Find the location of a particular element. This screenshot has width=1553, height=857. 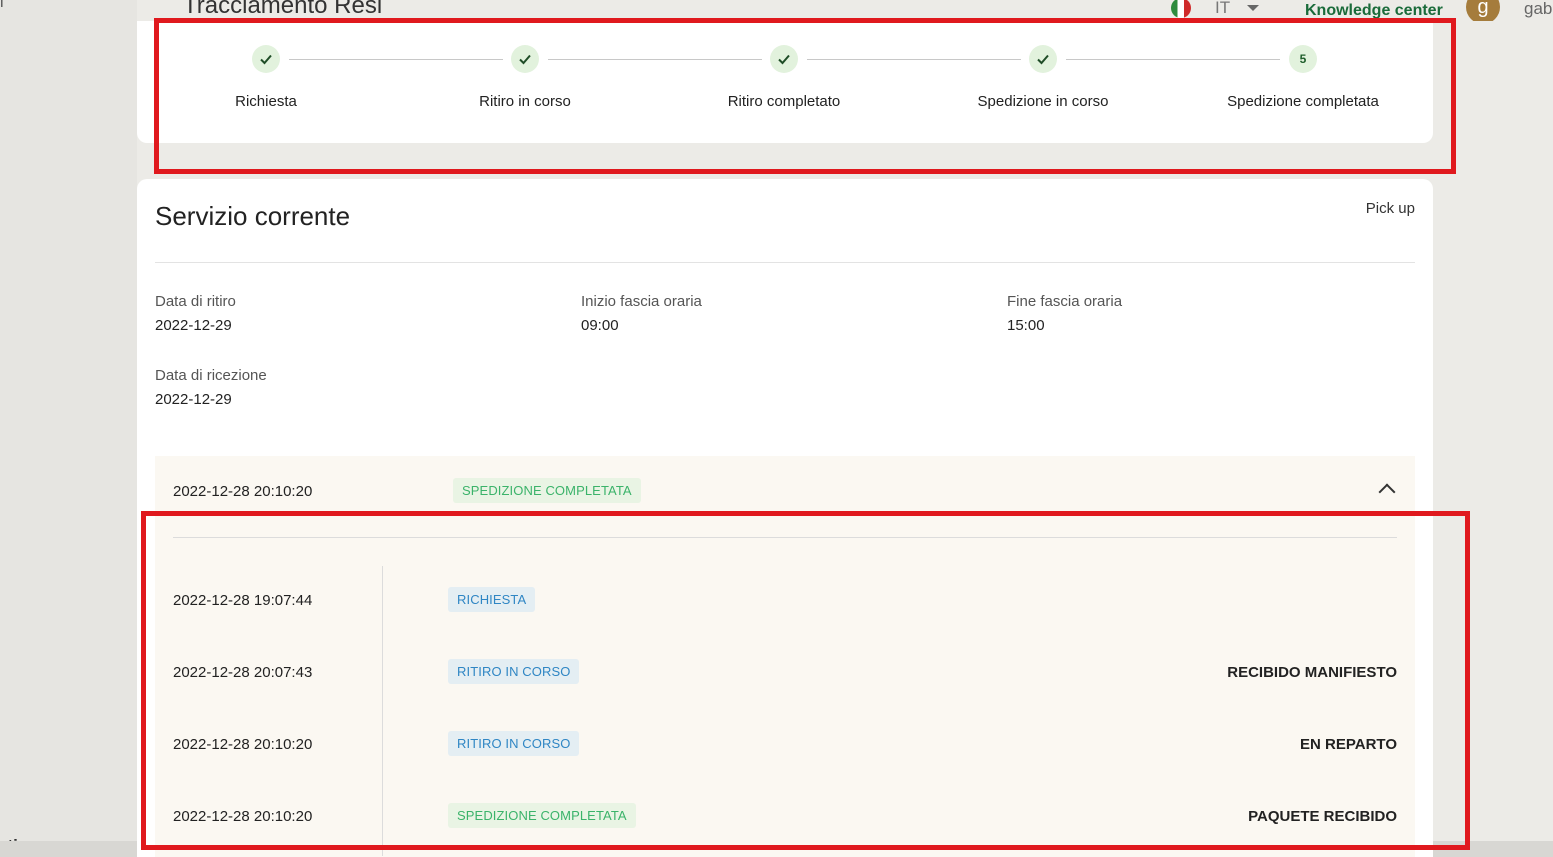

field-receipt-date: Data di ricezione 2022-12-29 is located at coordinates (211, 387).